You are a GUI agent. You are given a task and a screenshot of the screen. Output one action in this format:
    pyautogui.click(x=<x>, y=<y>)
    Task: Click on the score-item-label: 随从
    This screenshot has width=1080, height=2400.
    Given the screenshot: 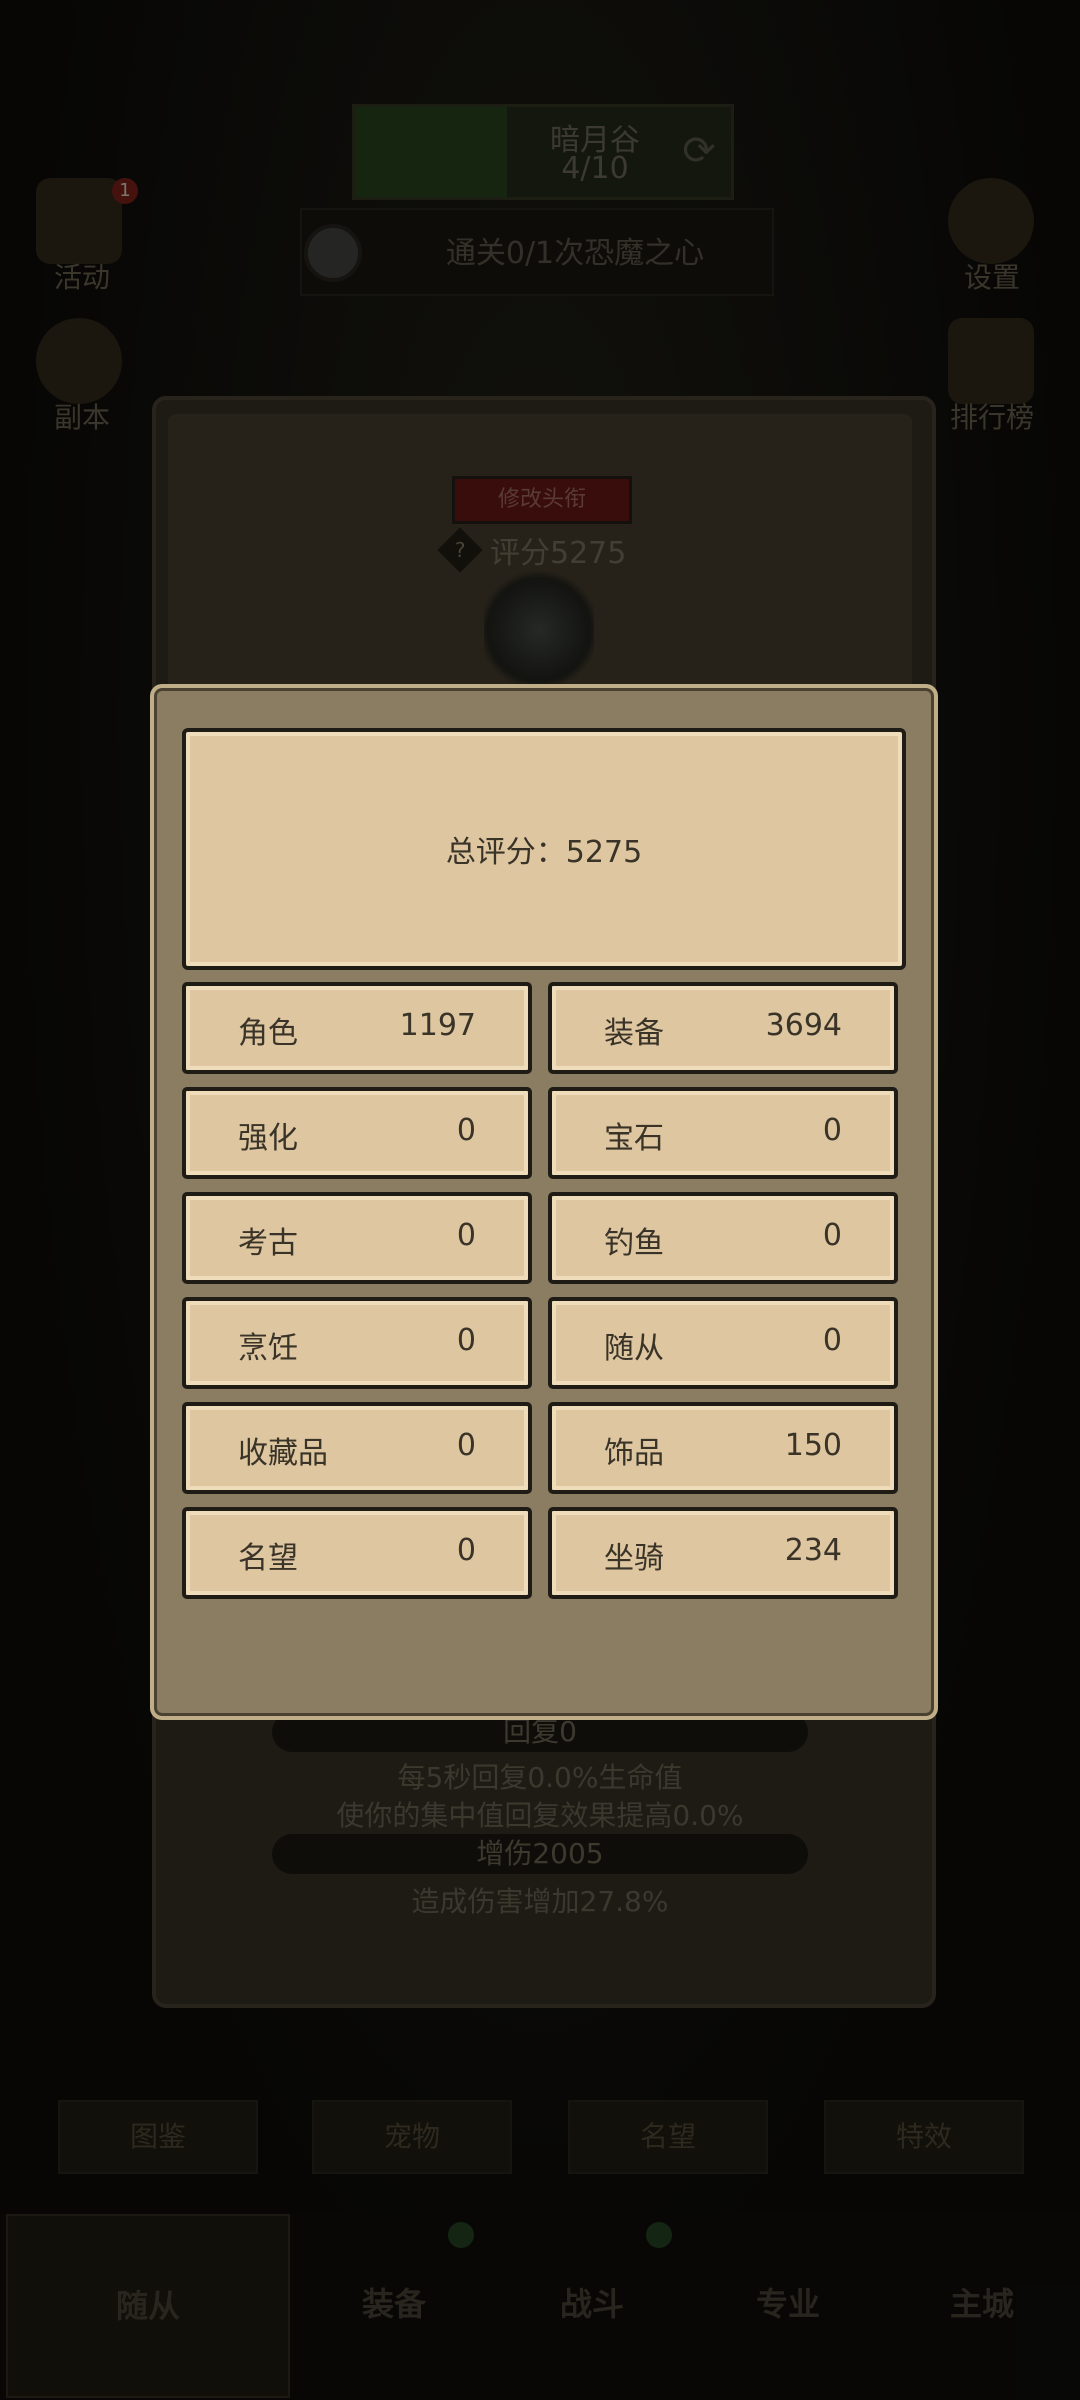 What is the action you would take?
    pyautogui.click(x=634, y=1348)
    